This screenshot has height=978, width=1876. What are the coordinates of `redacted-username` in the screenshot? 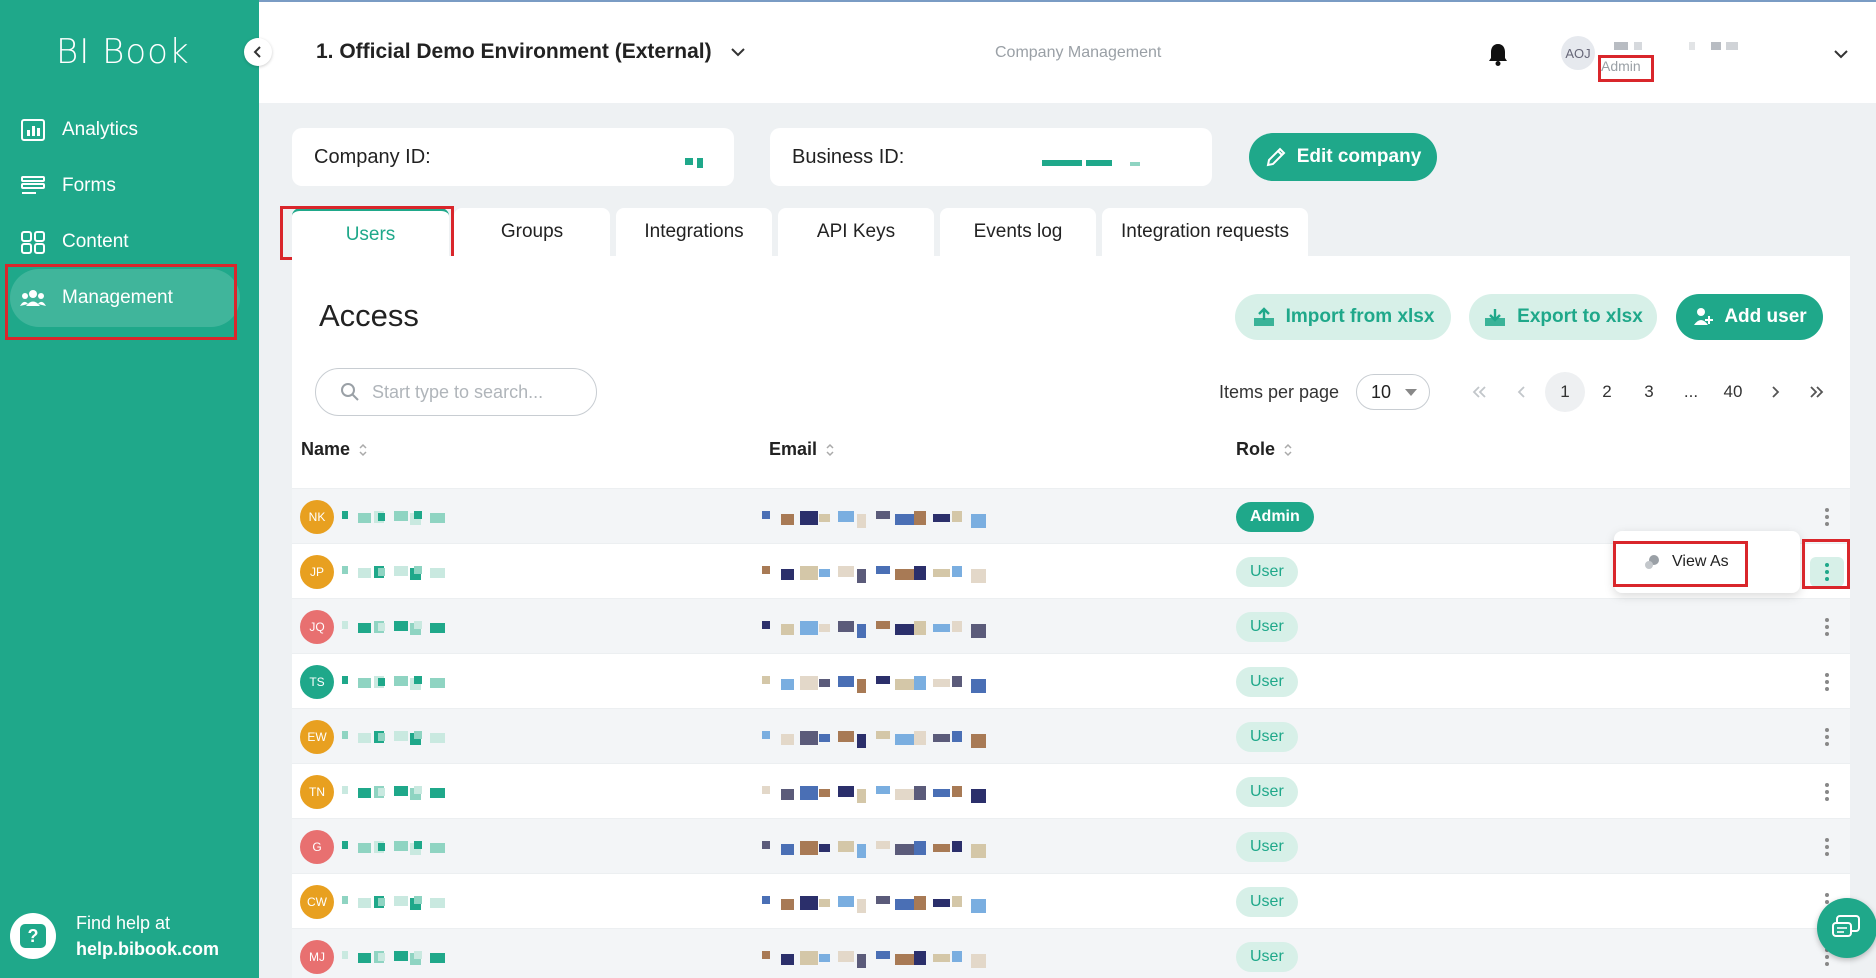 It's located at (1638, 46).